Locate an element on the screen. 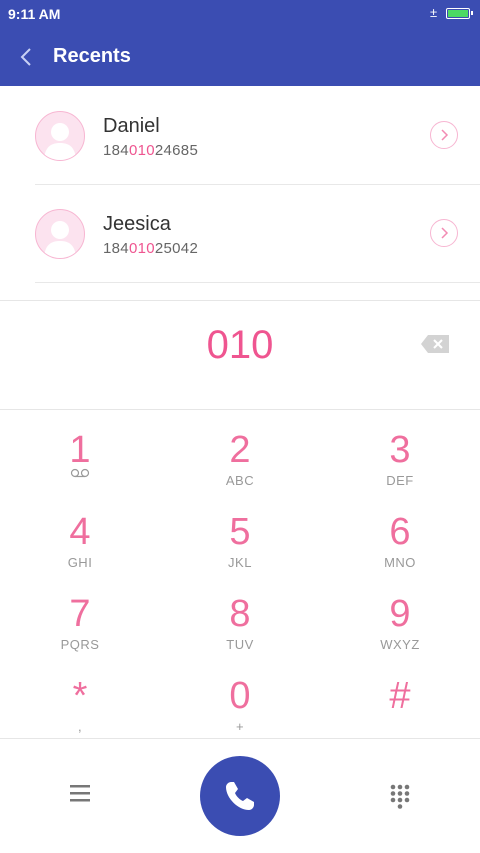 The width and height of the screenshot is (480, 853). key-3: 3 DEF is located at coordinates (400, 459).